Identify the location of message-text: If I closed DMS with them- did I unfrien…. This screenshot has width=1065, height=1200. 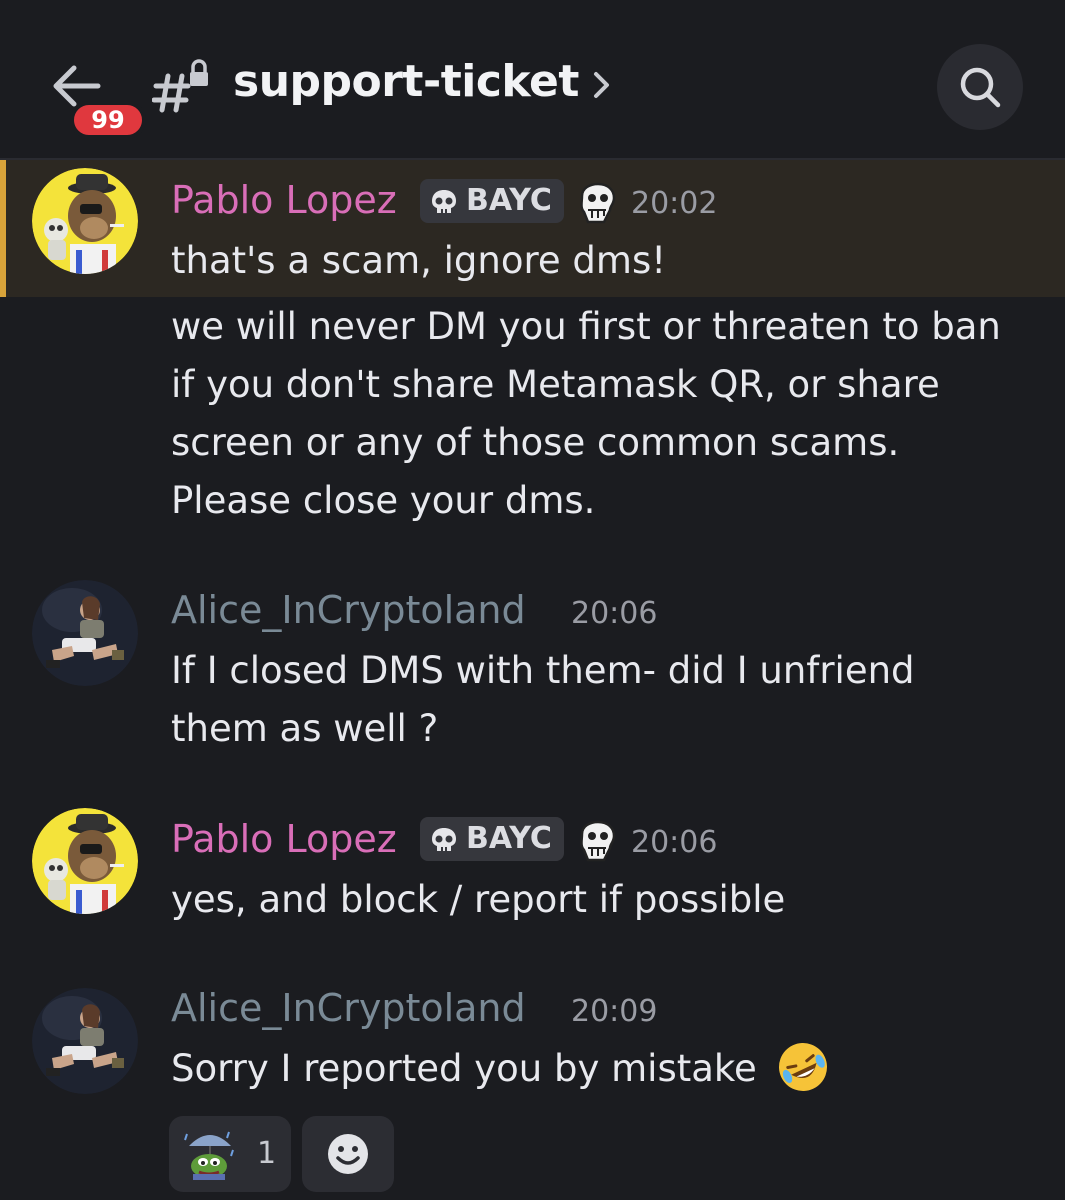
(543, 670).